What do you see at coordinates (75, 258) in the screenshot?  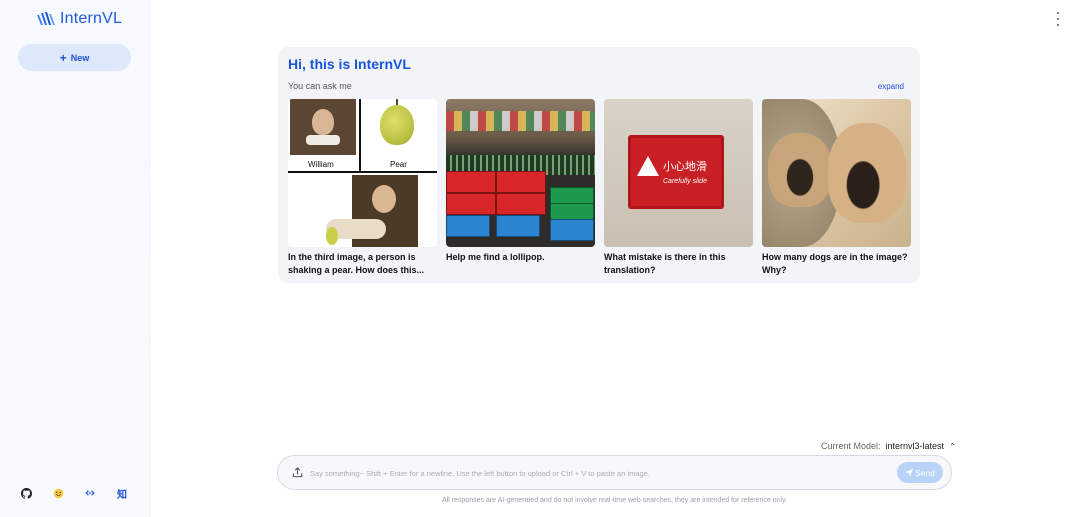 I see `sidebar: InternVL + New 知` at bounding box center [75, 258].